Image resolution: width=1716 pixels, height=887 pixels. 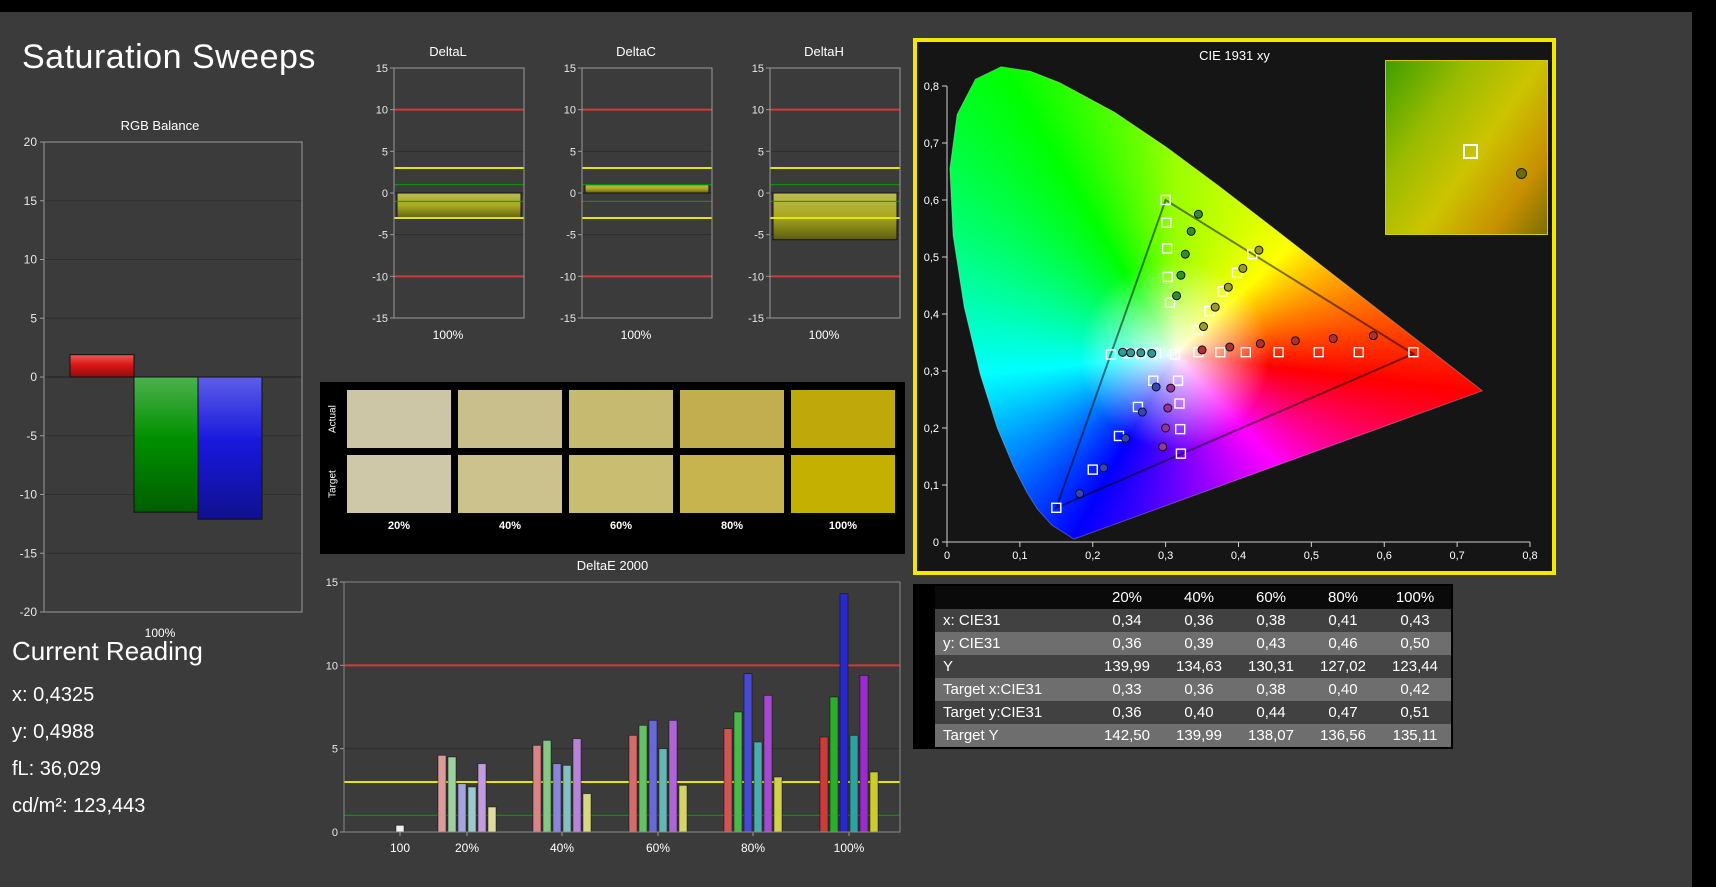 What do you see at coordinates (1704, 443) in the screenshot?
I see `right-black-bar` at bounding box center [1704, 443].